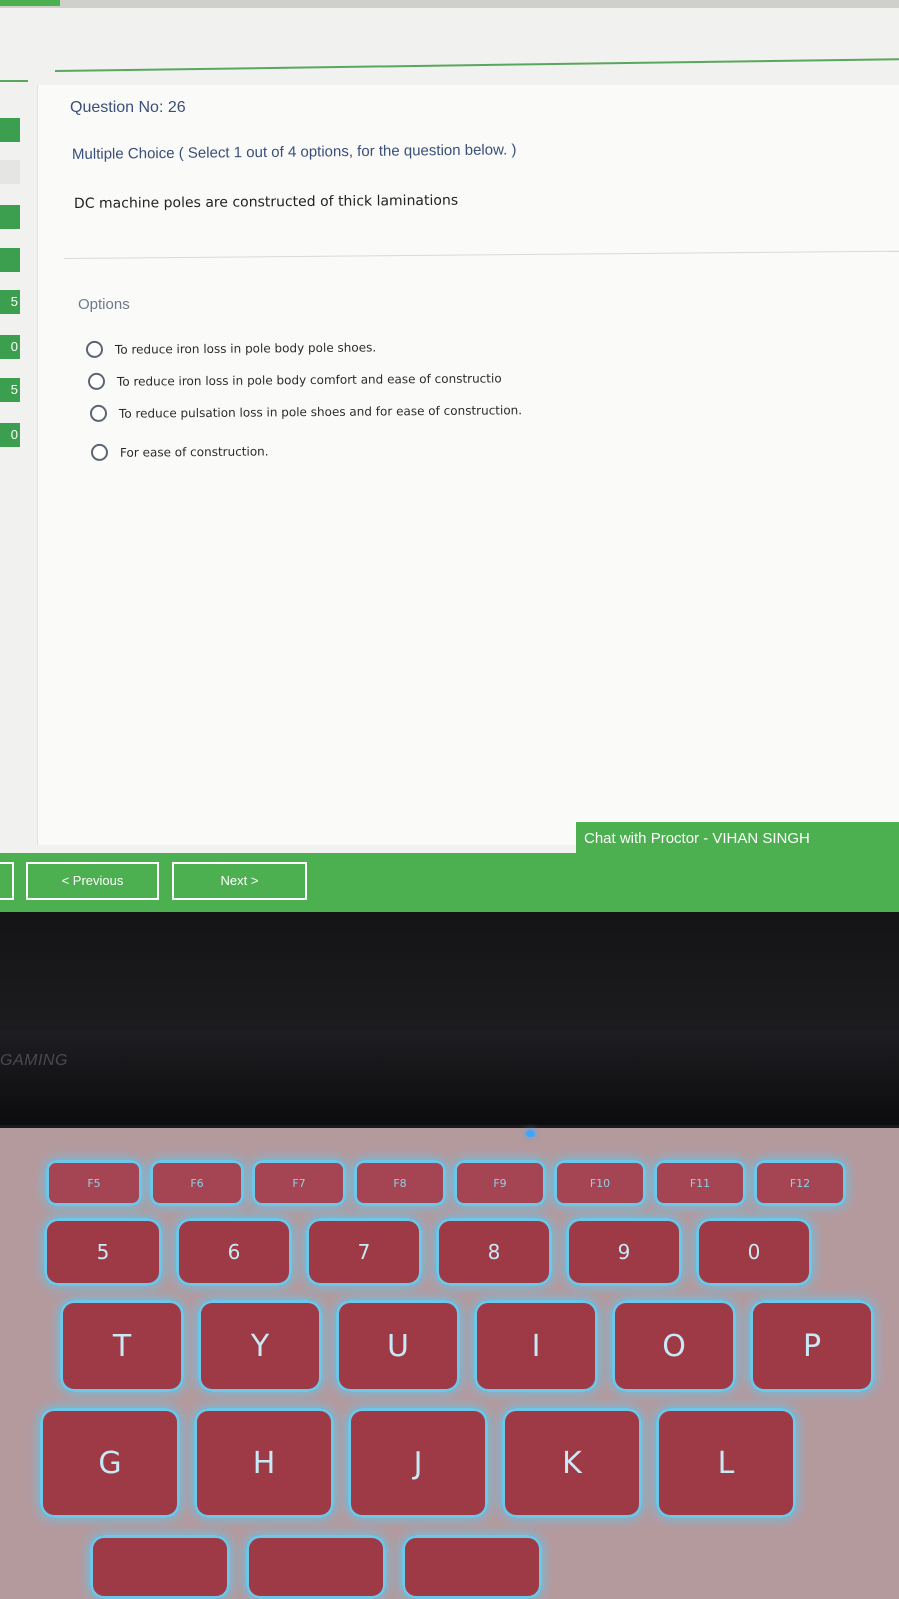 This screenshot has height=1599, width=899. Describe the element at coordinates (726, 1463) in the screenshot. I see `key-l: L` at that location.